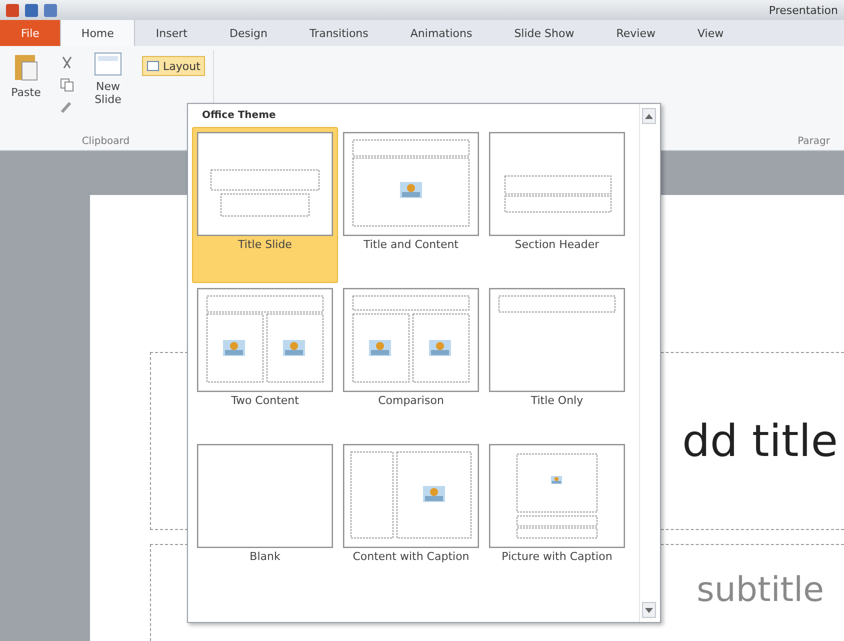  What do you see at coordinates (67, 63) in the screenshot?
I see `scissors-icon` at bounding box center [67, 63].